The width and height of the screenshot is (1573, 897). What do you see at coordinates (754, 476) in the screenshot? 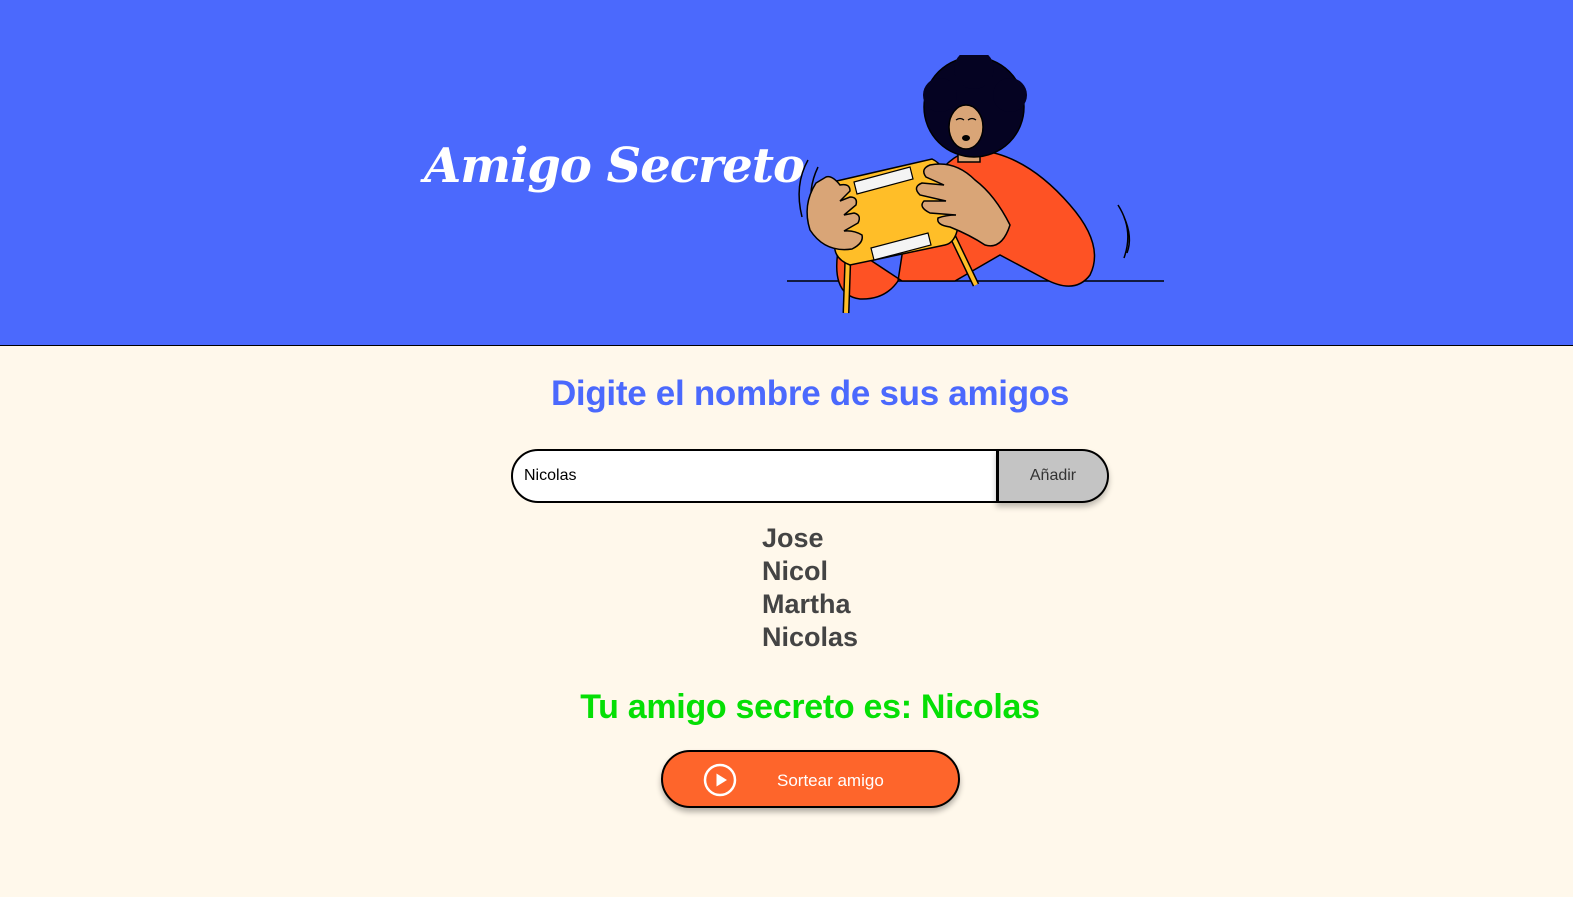
I see `friend-name-input` at bounding box center [754, 476].